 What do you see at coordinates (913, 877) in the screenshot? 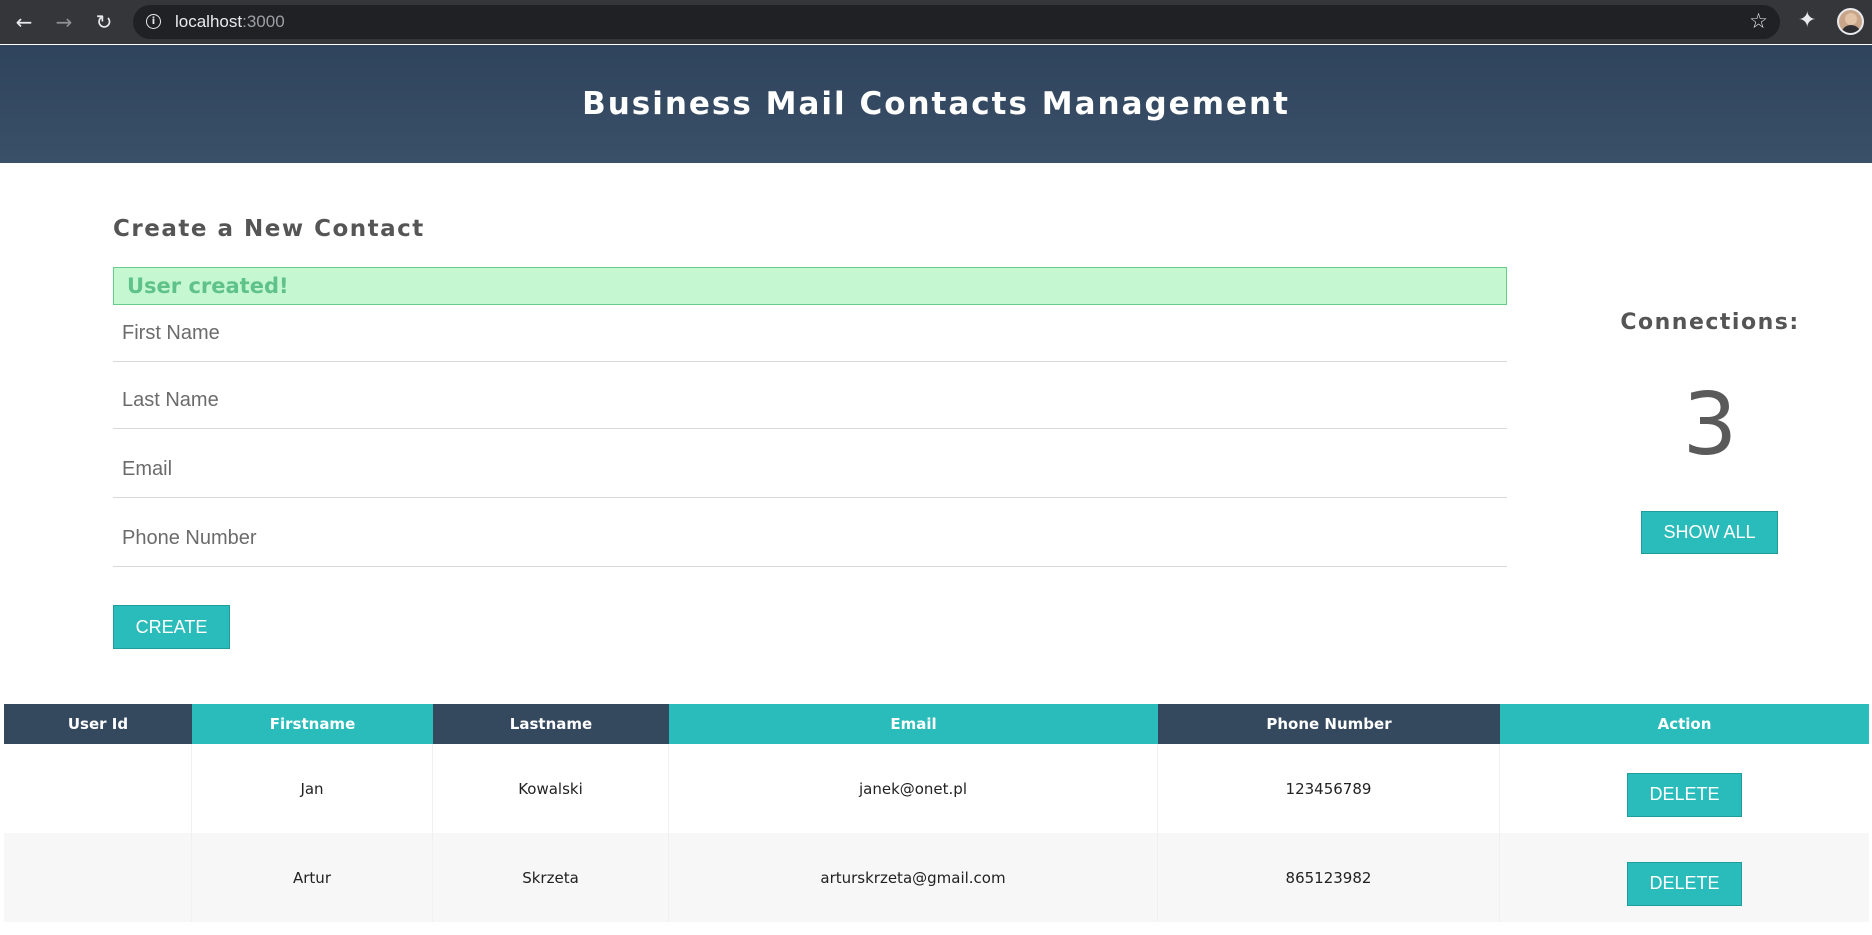
I see `cell-email: arturskrzeta@gmail.com` at bounding box center [913, 877].